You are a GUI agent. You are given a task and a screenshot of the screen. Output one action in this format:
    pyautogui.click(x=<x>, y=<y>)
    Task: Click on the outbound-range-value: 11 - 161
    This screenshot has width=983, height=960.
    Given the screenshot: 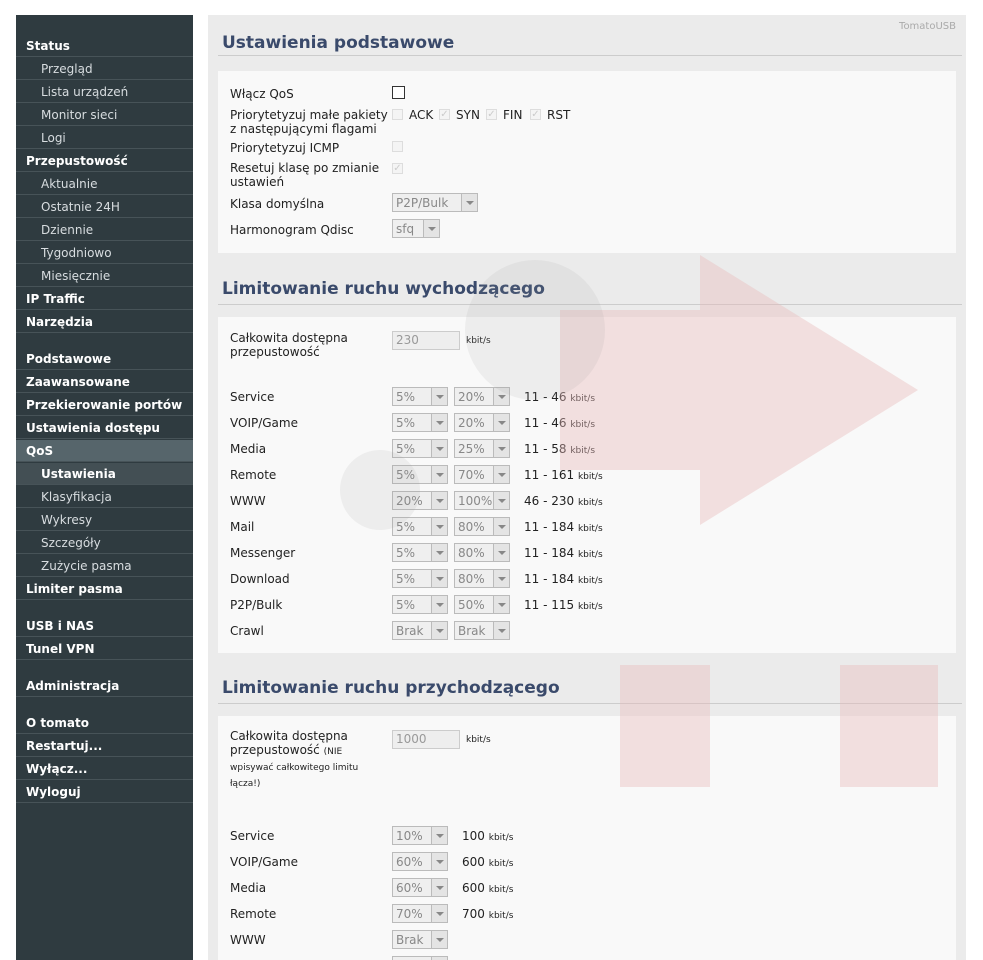 What is the action you would take?
    pyautogui.click(x=549, y=475)
    